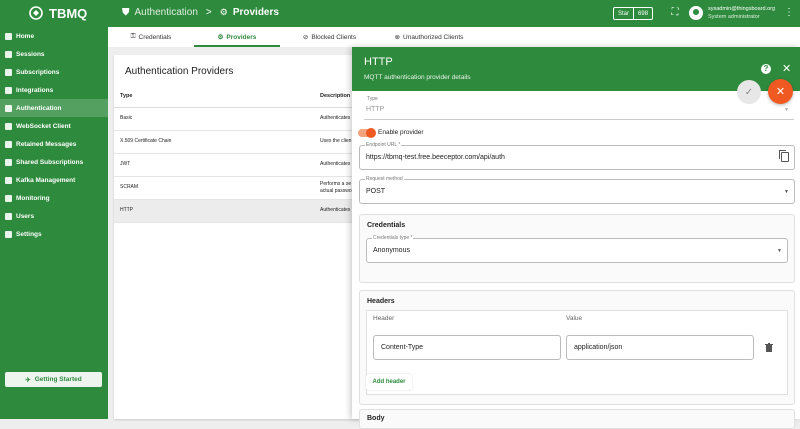 The image size is (800, 429). Describe the element at coordinates (742, 9) in the screenshot. I see `user-email: sysadmin@thingsboard.org` at that location.